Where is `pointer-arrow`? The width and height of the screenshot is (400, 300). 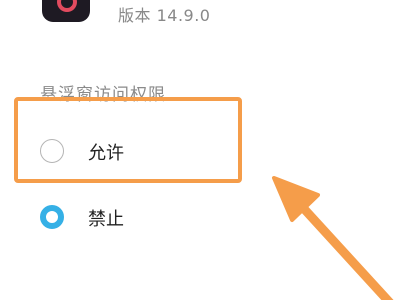 pointer-arrow is located at coordinates (333, 238).